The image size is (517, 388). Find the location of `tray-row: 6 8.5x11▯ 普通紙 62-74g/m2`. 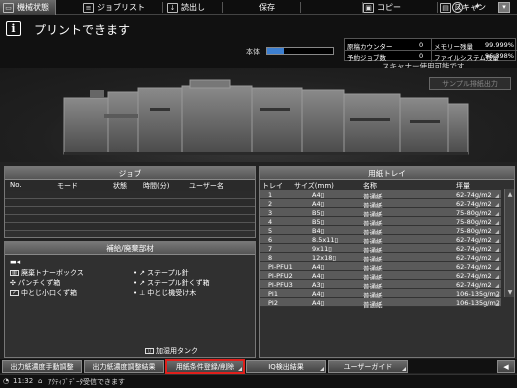

tray-row: 6 8.5x11▯ 普通紙 62-74g/m2 is located at coordinates (380, 240).